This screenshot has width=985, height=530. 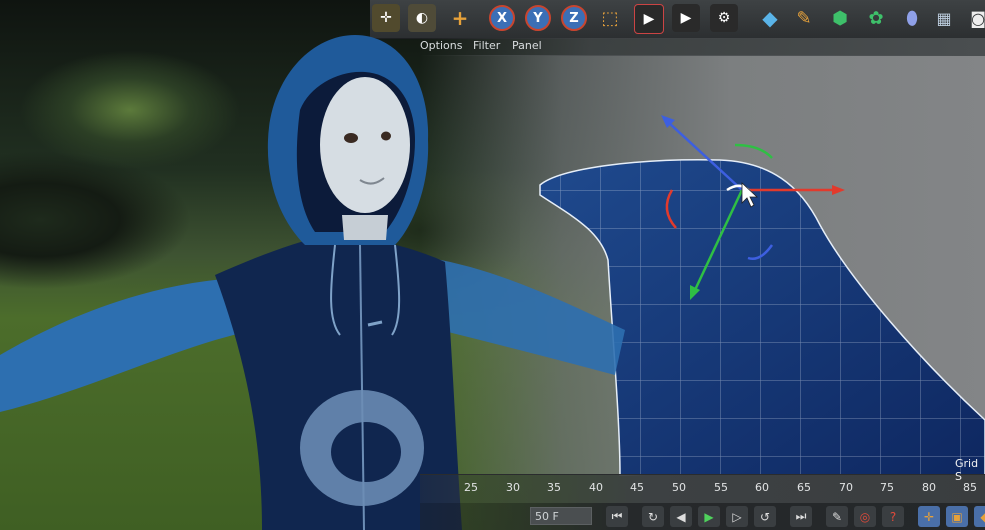 What do you see at coordinates (721, 487) in the screenshot?
I see `tick-label: 55` at bounding box center [721, 487].